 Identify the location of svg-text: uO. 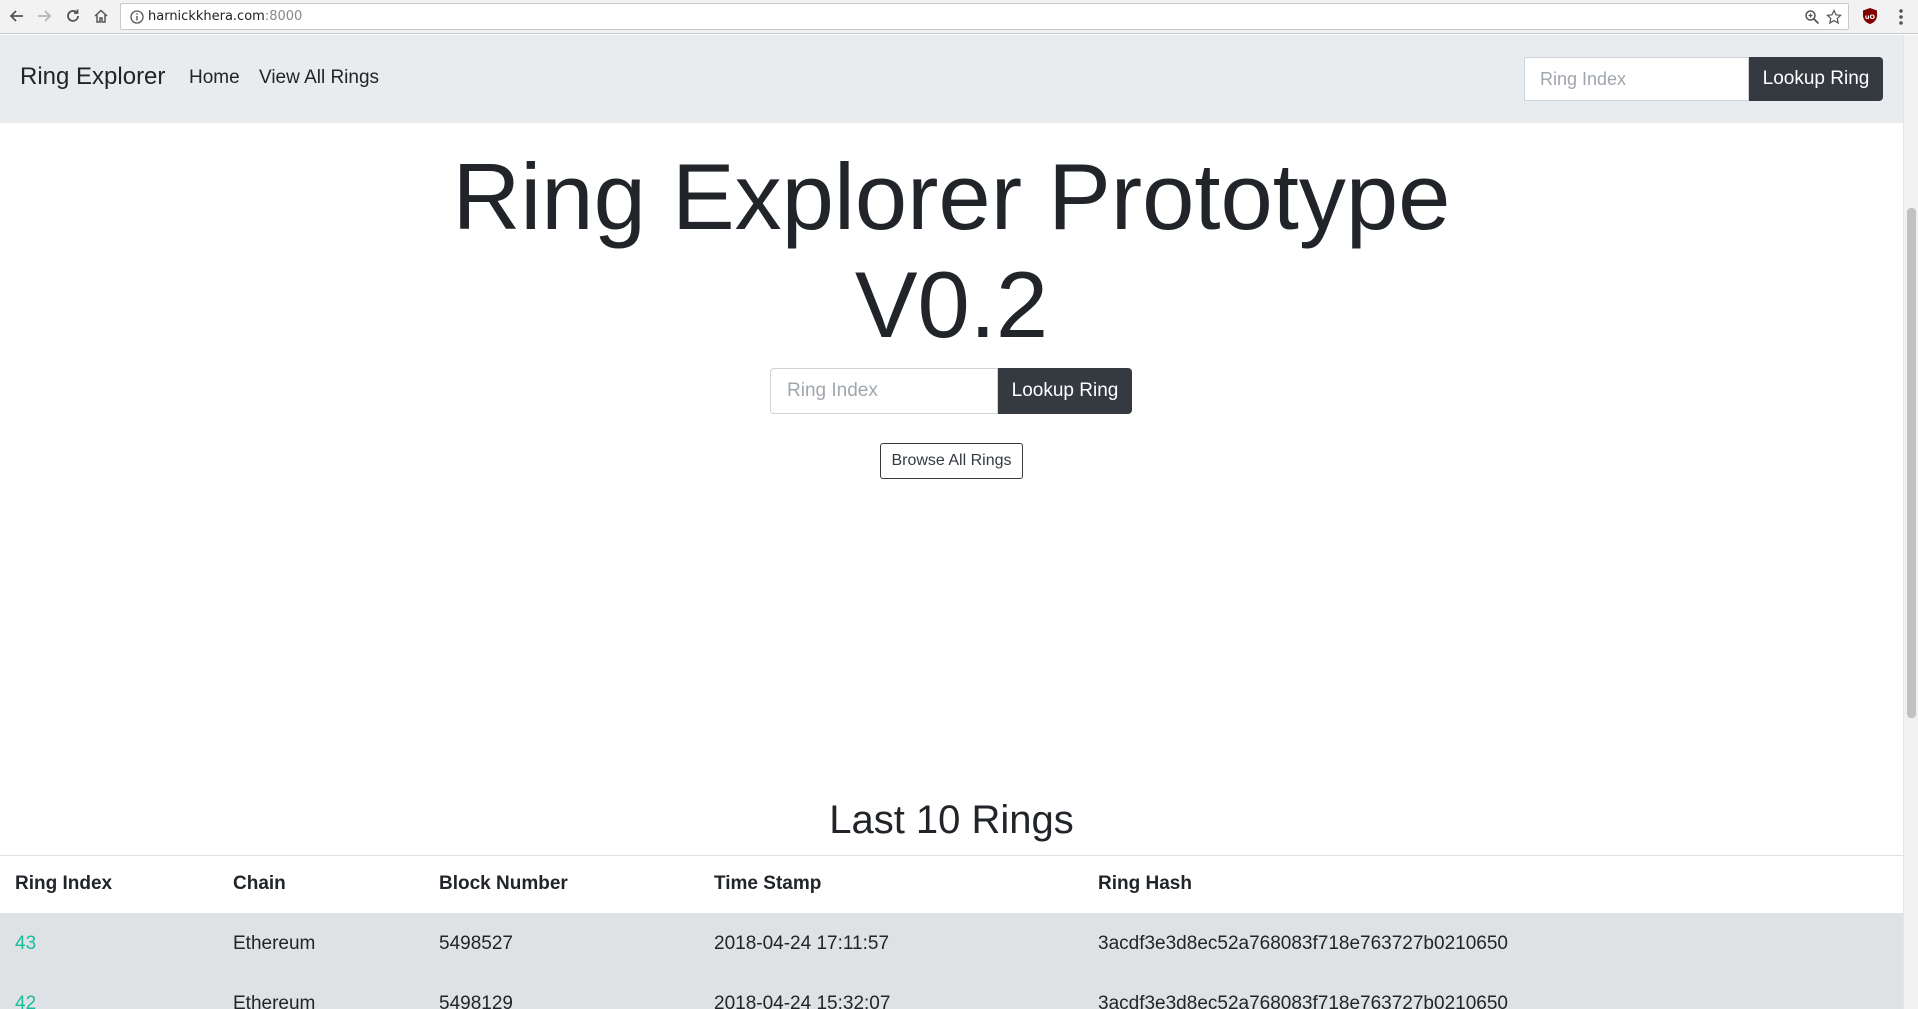
(1870, 17).